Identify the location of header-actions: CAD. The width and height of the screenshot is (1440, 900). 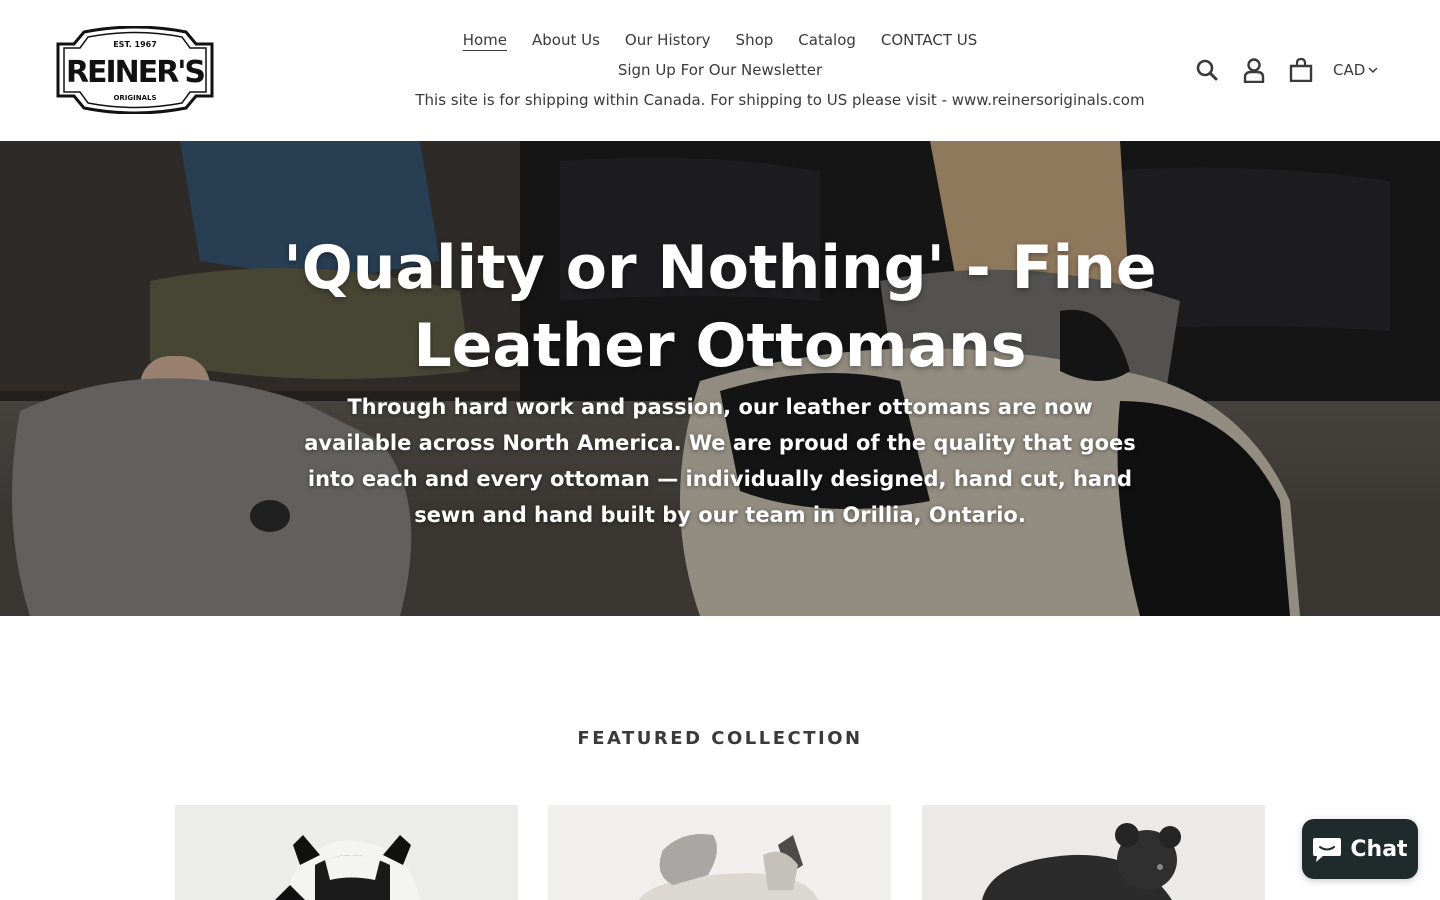
(1285, 70).